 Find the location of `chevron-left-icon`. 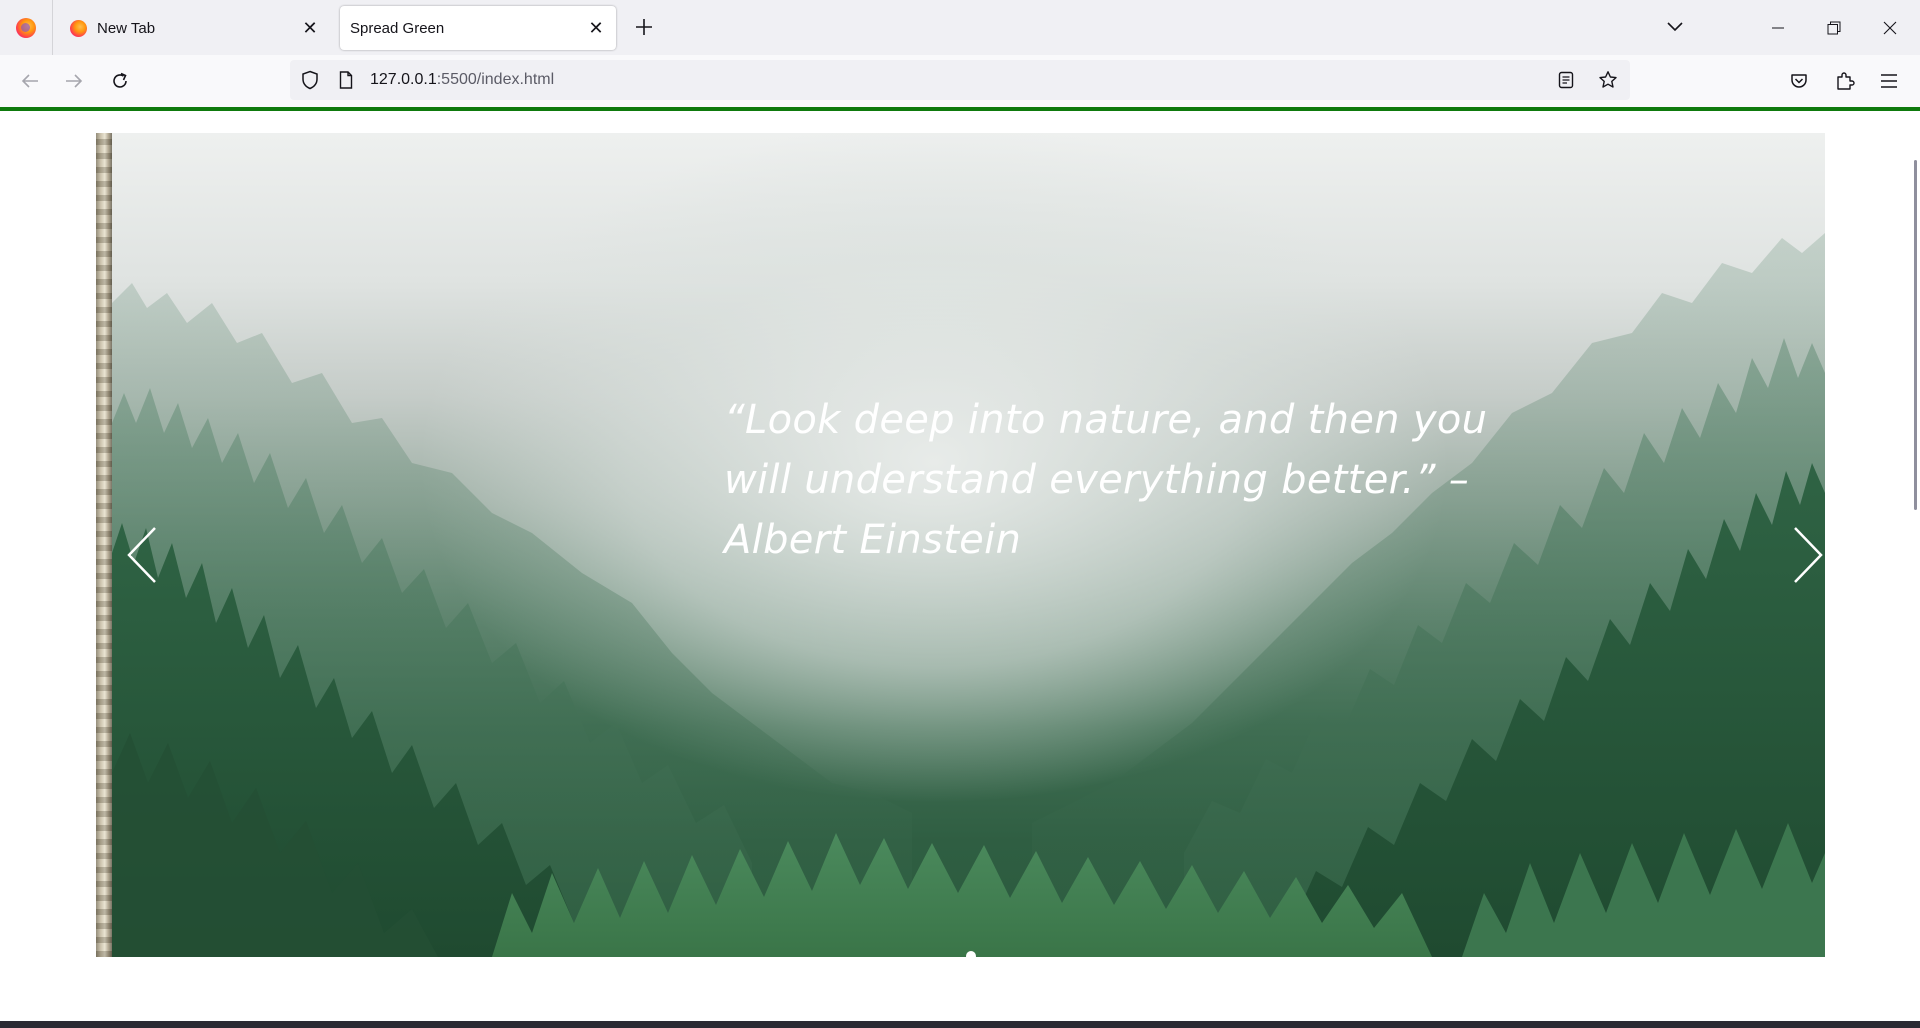

chevron-left-icon is located at coordinates (141, 555).